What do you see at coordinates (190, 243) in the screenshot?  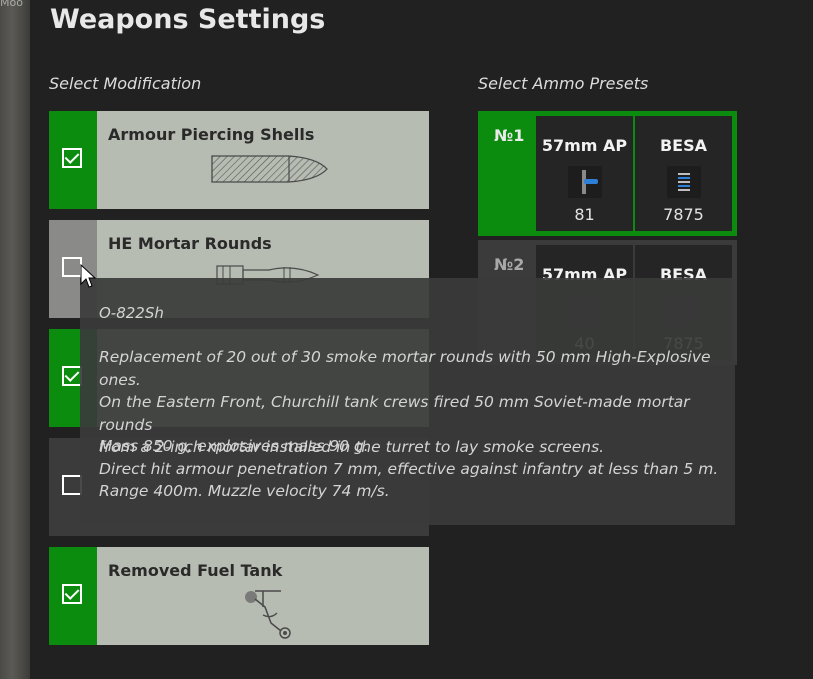 I see `modification-name: HE Mortar Rounds` at bounding box center [190, 243].